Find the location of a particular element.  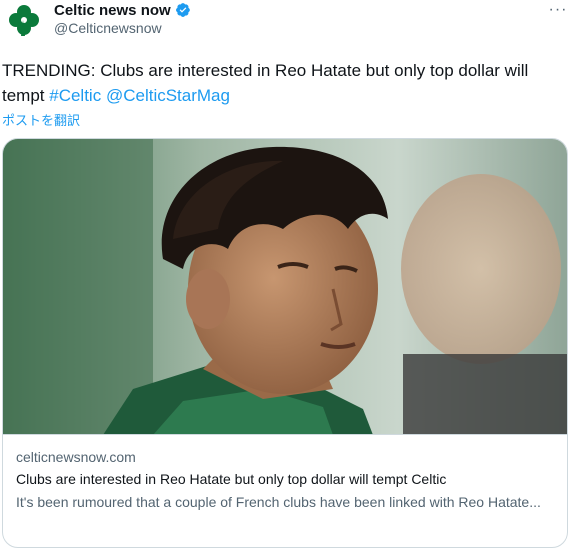

verified-badge-icon is located at coordinates (183, 10).